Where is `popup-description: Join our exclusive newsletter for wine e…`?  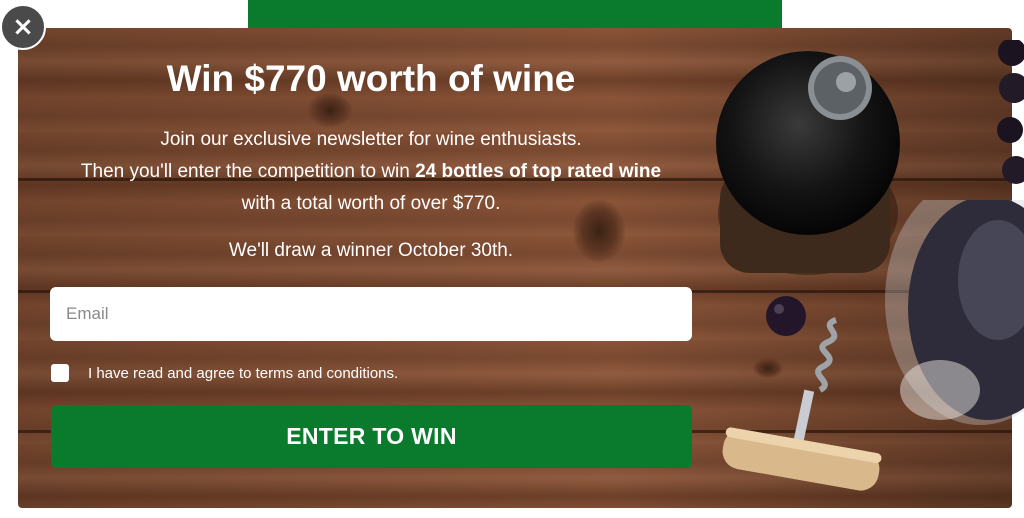 popup-description: Join our exclusive newsletter for wine e… is located at coordinates (371, 172).